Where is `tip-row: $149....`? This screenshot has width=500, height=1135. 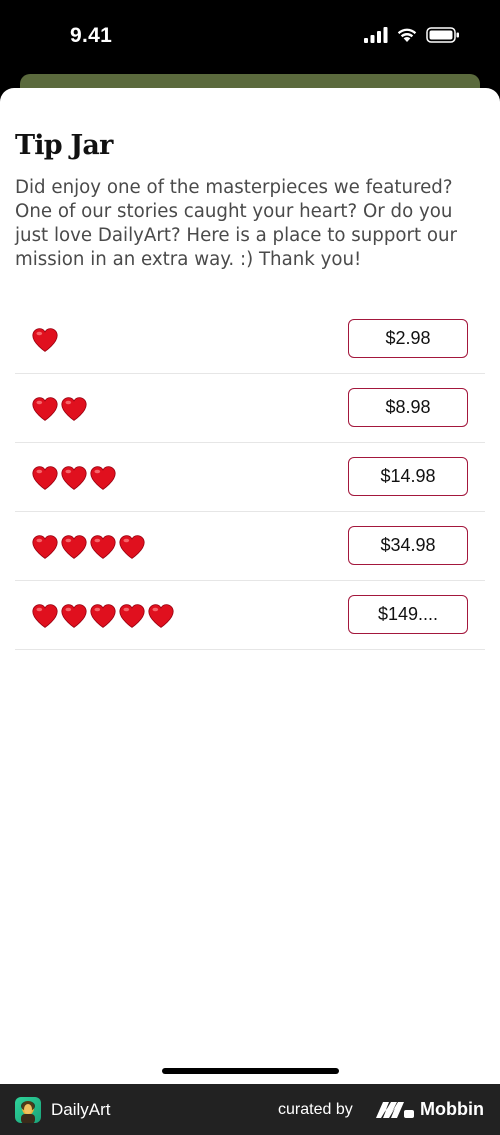
tip-row: $149.... is located at coordinates (250, 615).